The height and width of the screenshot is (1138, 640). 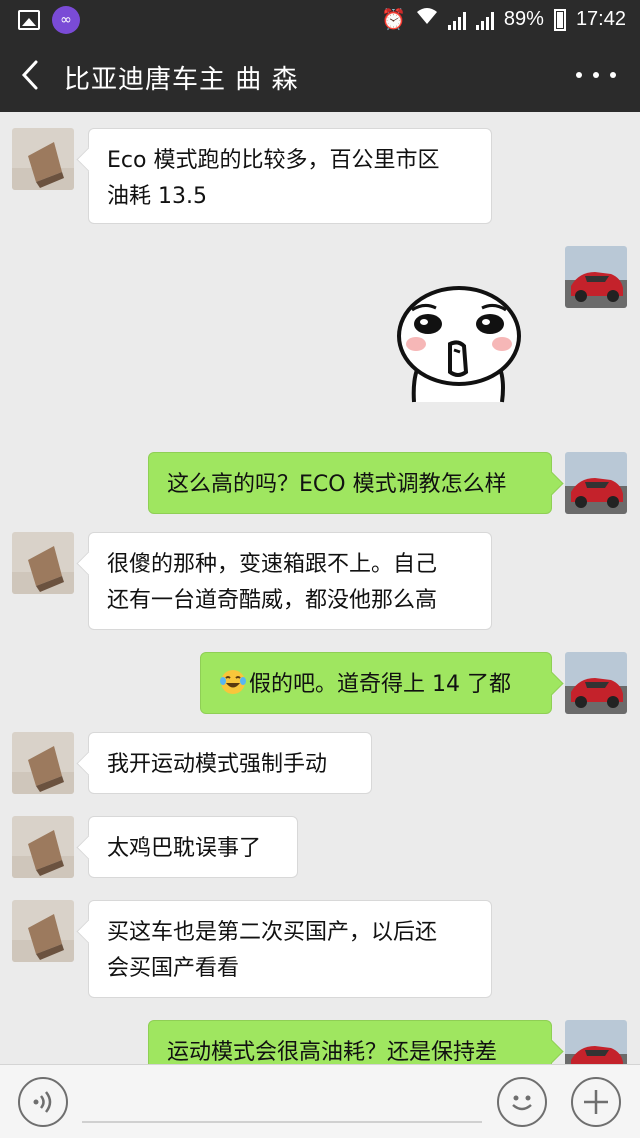 I want to click on clock-time: 17:42, so click(x=600, y=19).